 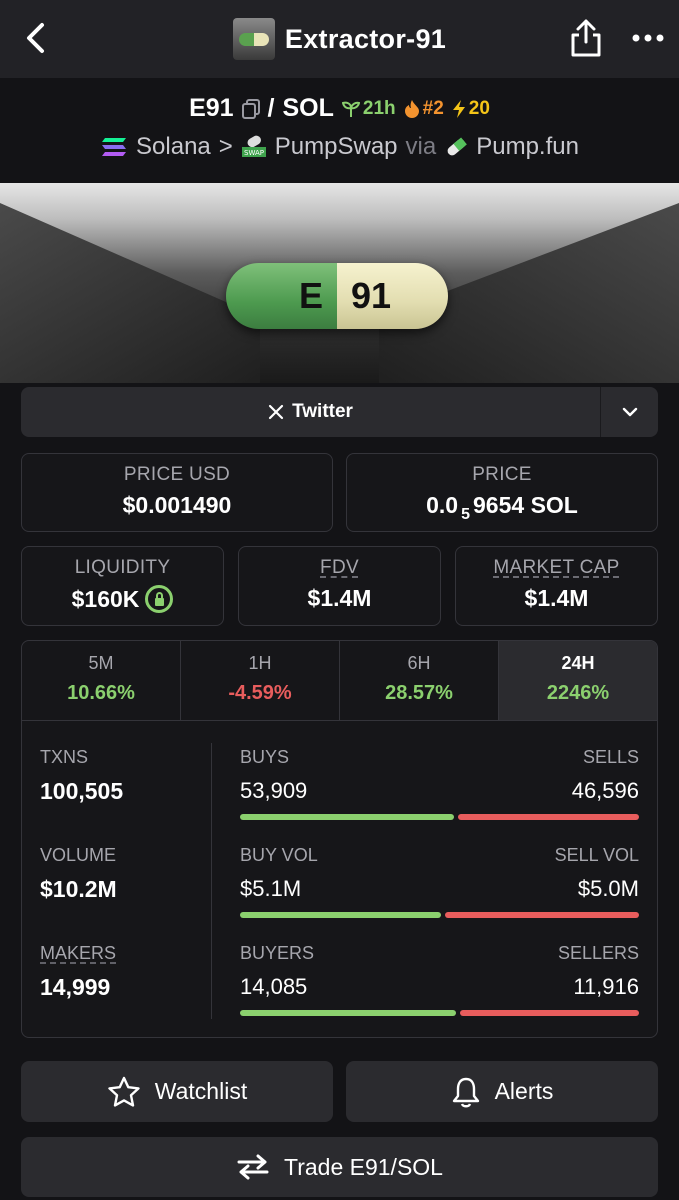 I want to click on flame-icon, so click(x=411, y=109).